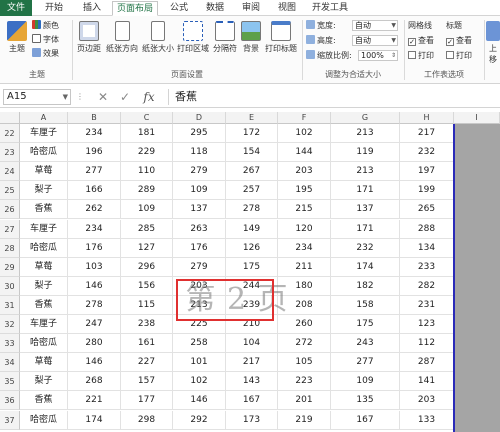 The image size is (500, 432). Describe the element at coordinates (281, 37) in the screenshot. I see `print-titles-button: 打印标题` at that location.